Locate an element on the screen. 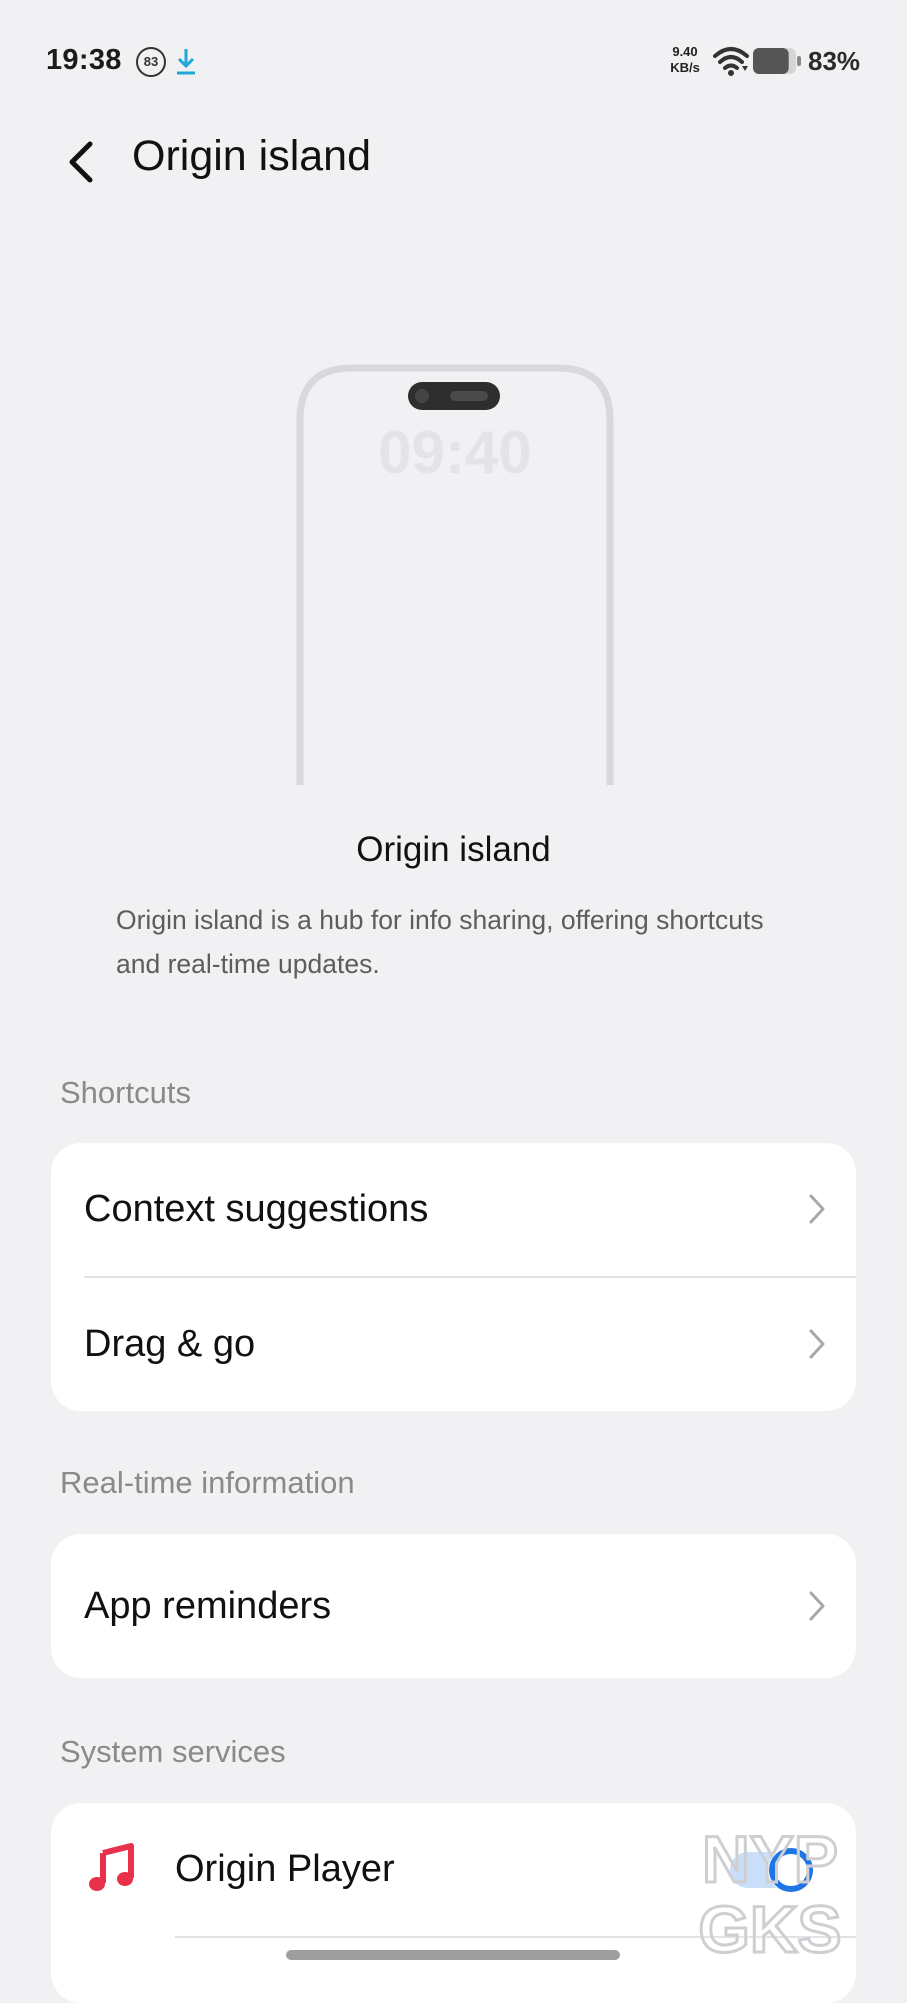  nypgks-watermark: NYP GKS is located at coordinates (770, 1894).